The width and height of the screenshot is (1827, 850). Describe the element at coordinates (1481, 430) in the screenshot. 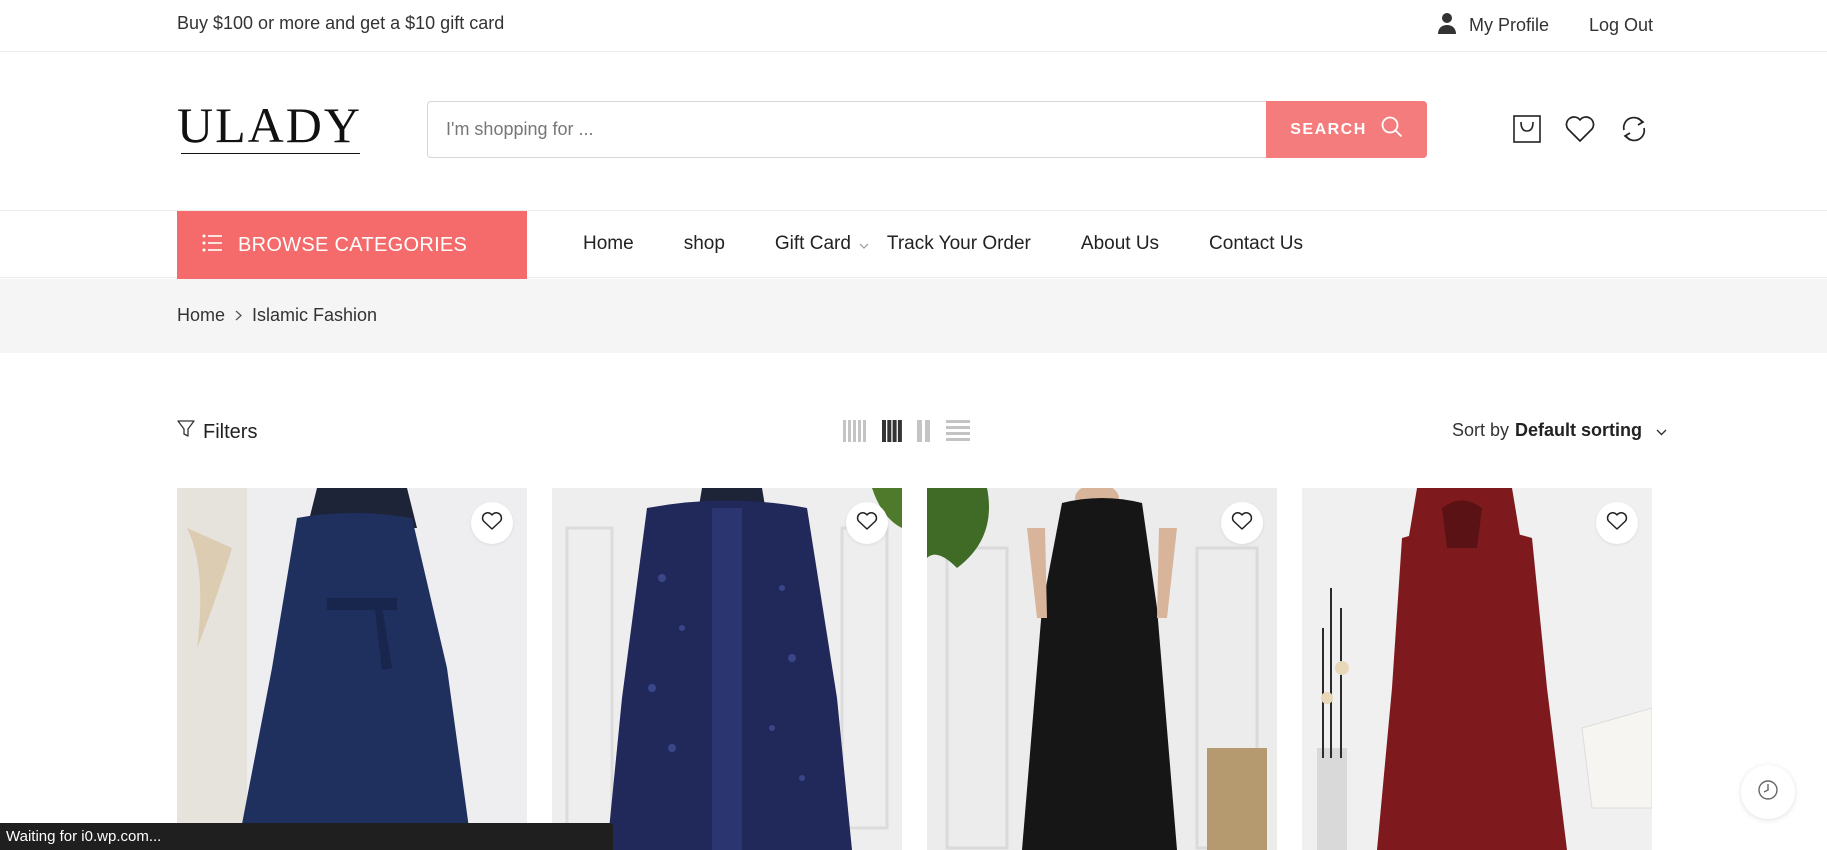

I see `sort-prefix: Sort by` at that location.